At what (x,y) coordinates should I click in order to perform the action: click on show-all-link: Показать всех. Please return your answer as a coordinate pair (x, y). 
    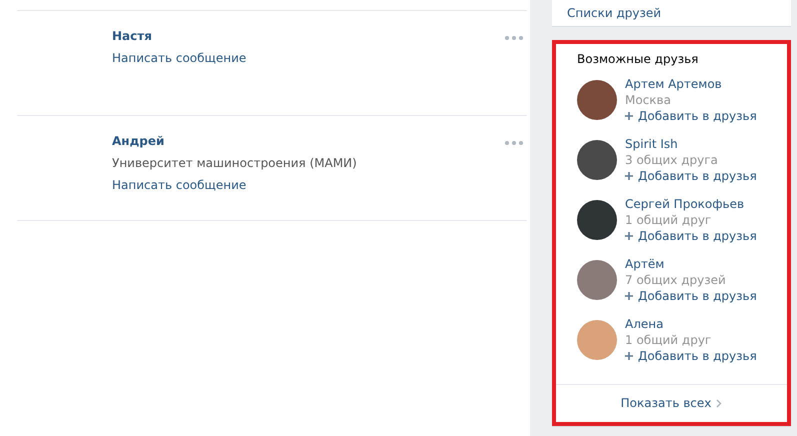
    Looking at the image, I should click on (671, 403).